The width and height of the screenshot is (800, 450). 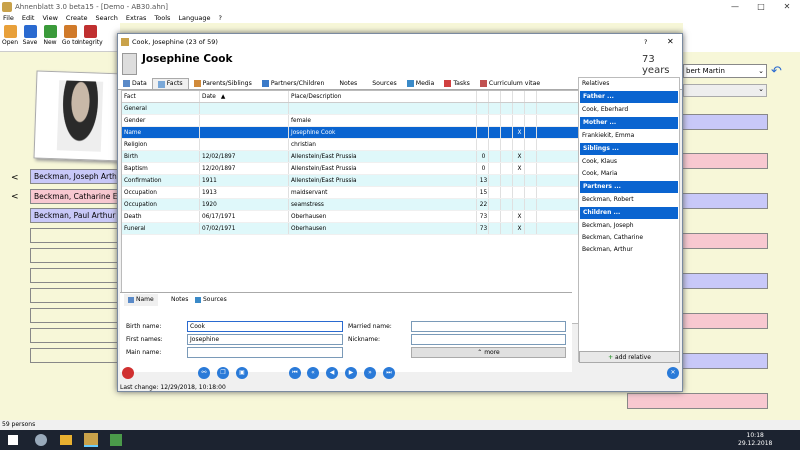 I want to click on partner-combo: bert Martin ⌄, so click(x=725, y=71).